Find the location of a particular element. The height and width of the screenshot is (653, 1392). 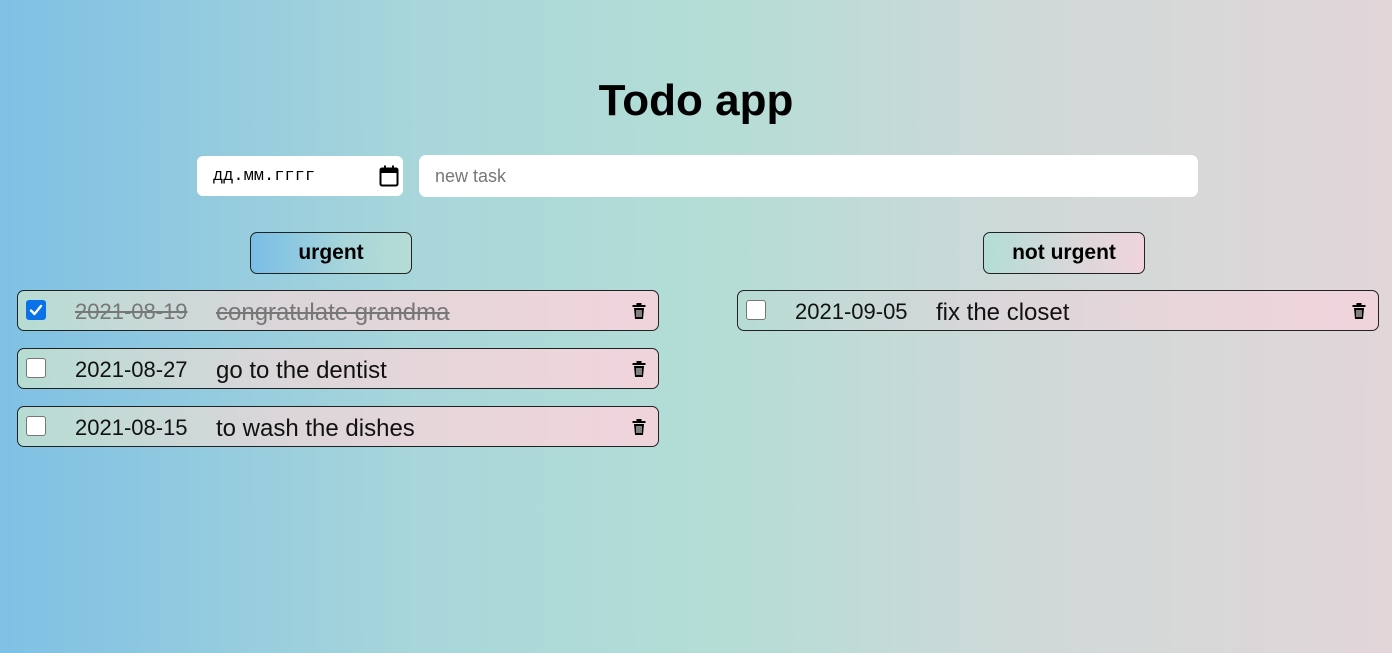

check-icon is located at coordinates (36, 310).